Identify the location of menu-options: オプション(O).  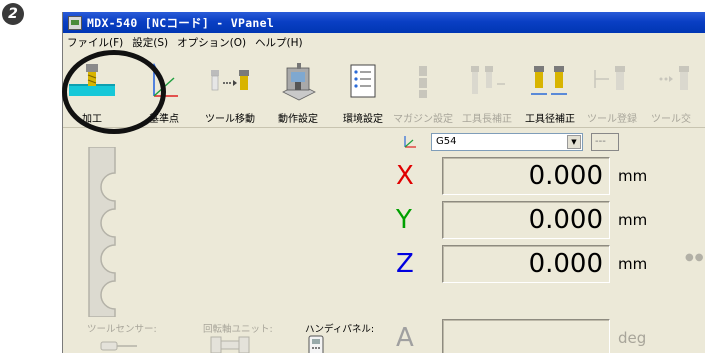
(211, 42).